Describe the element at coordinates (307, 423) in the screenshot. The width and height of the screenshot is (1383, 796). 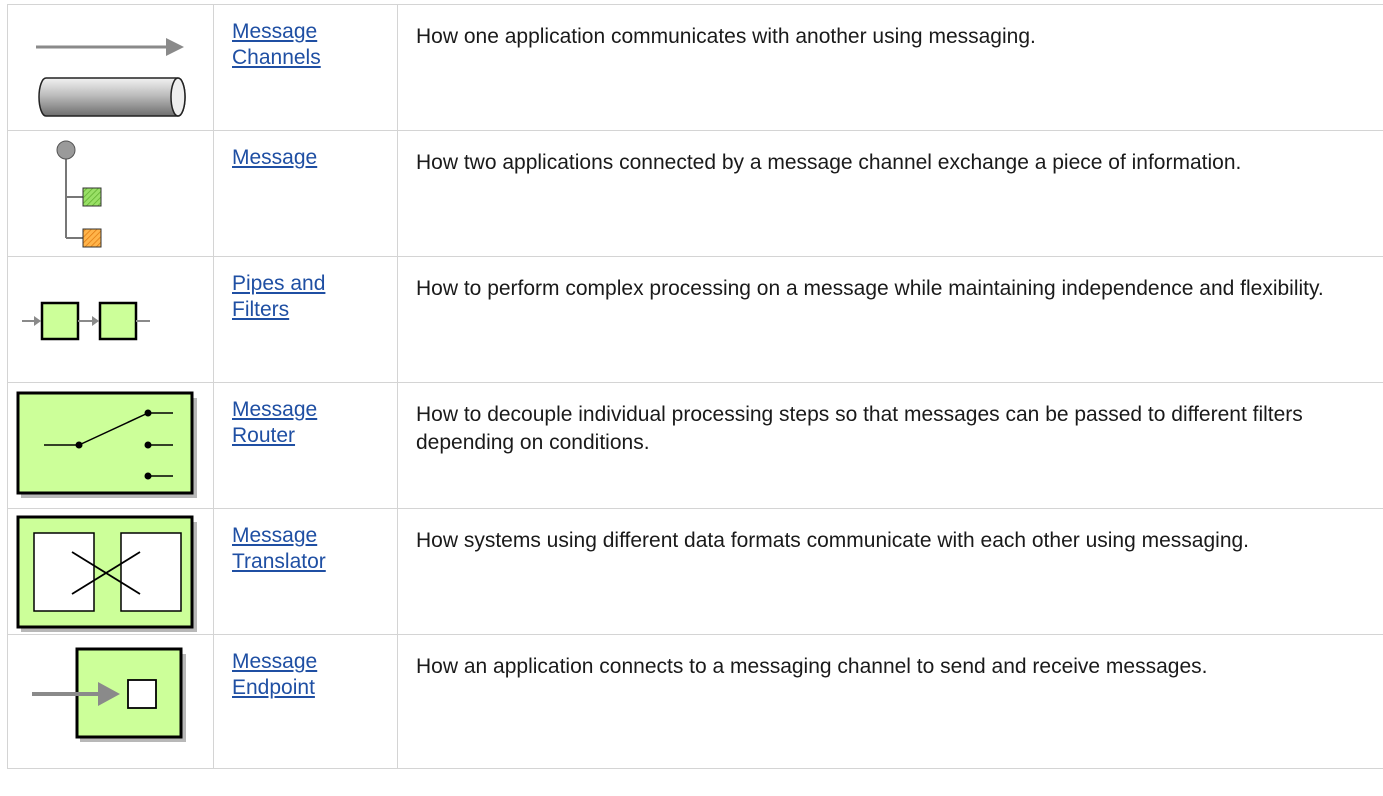
I see `message-router-link: Message Router` at that location.